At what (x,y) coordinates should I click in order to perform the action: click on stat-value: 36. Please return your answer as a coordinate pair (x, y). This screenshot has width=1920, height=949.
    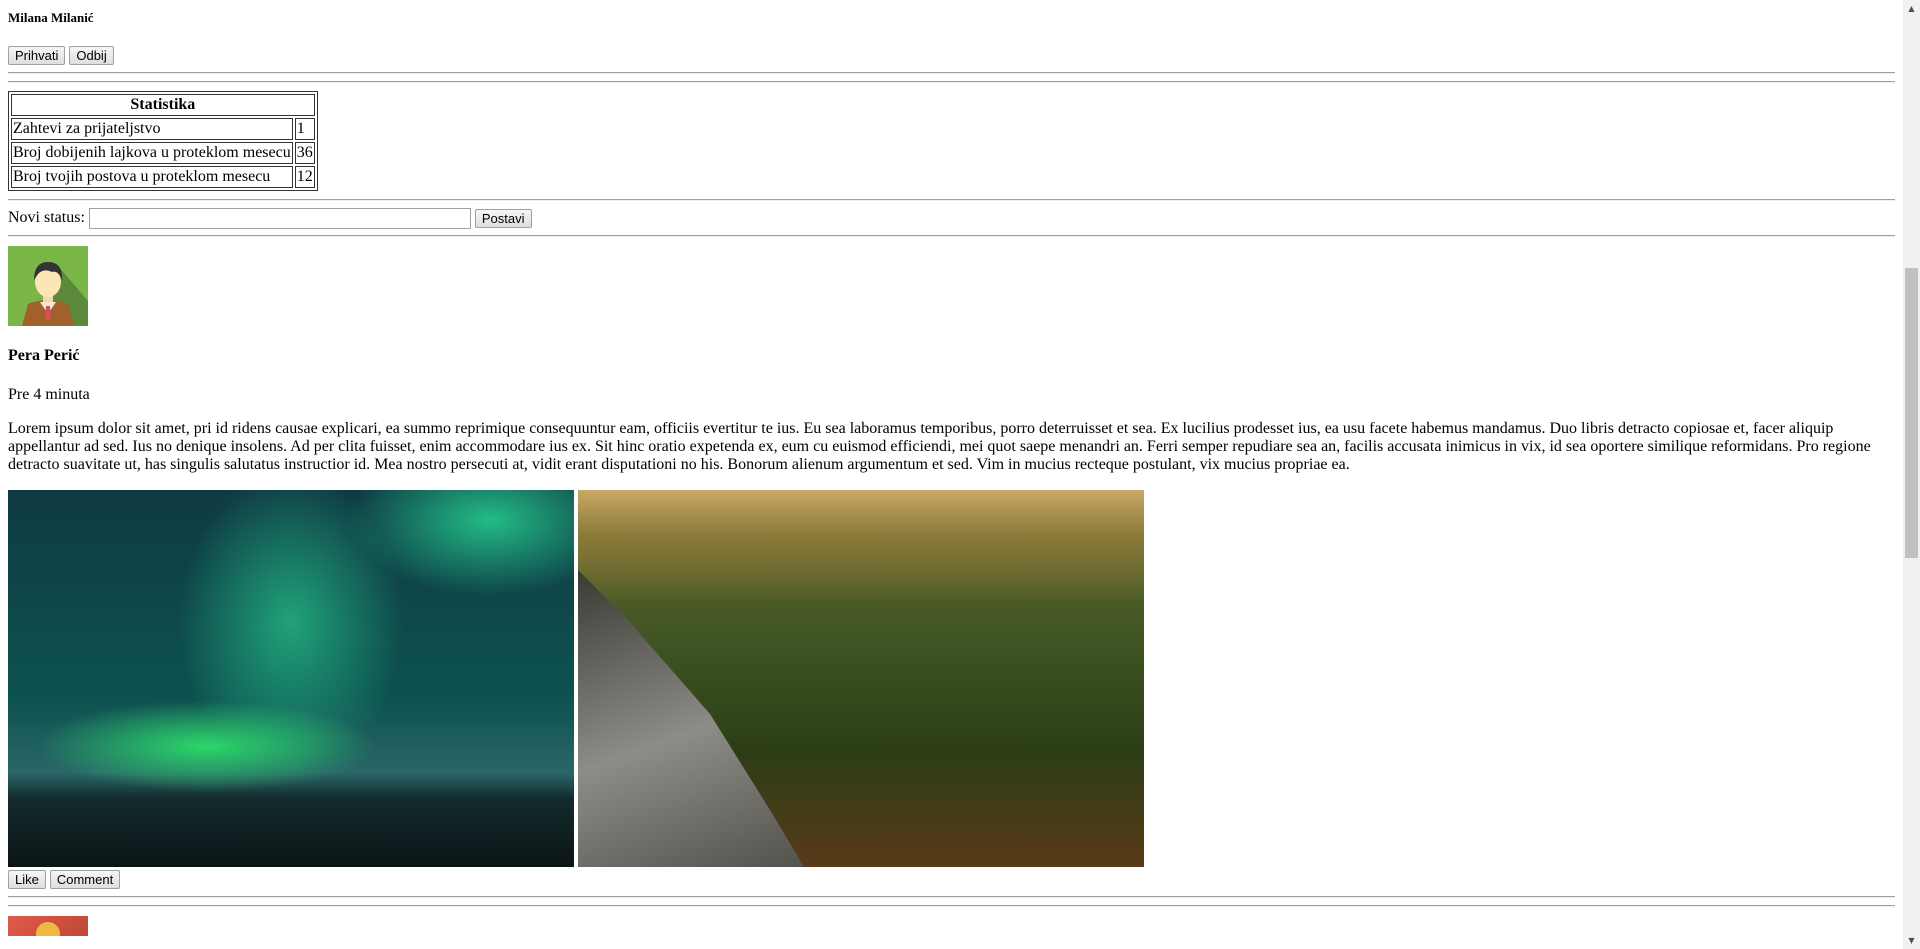
    Looking at the image, I should click on (304, 153).